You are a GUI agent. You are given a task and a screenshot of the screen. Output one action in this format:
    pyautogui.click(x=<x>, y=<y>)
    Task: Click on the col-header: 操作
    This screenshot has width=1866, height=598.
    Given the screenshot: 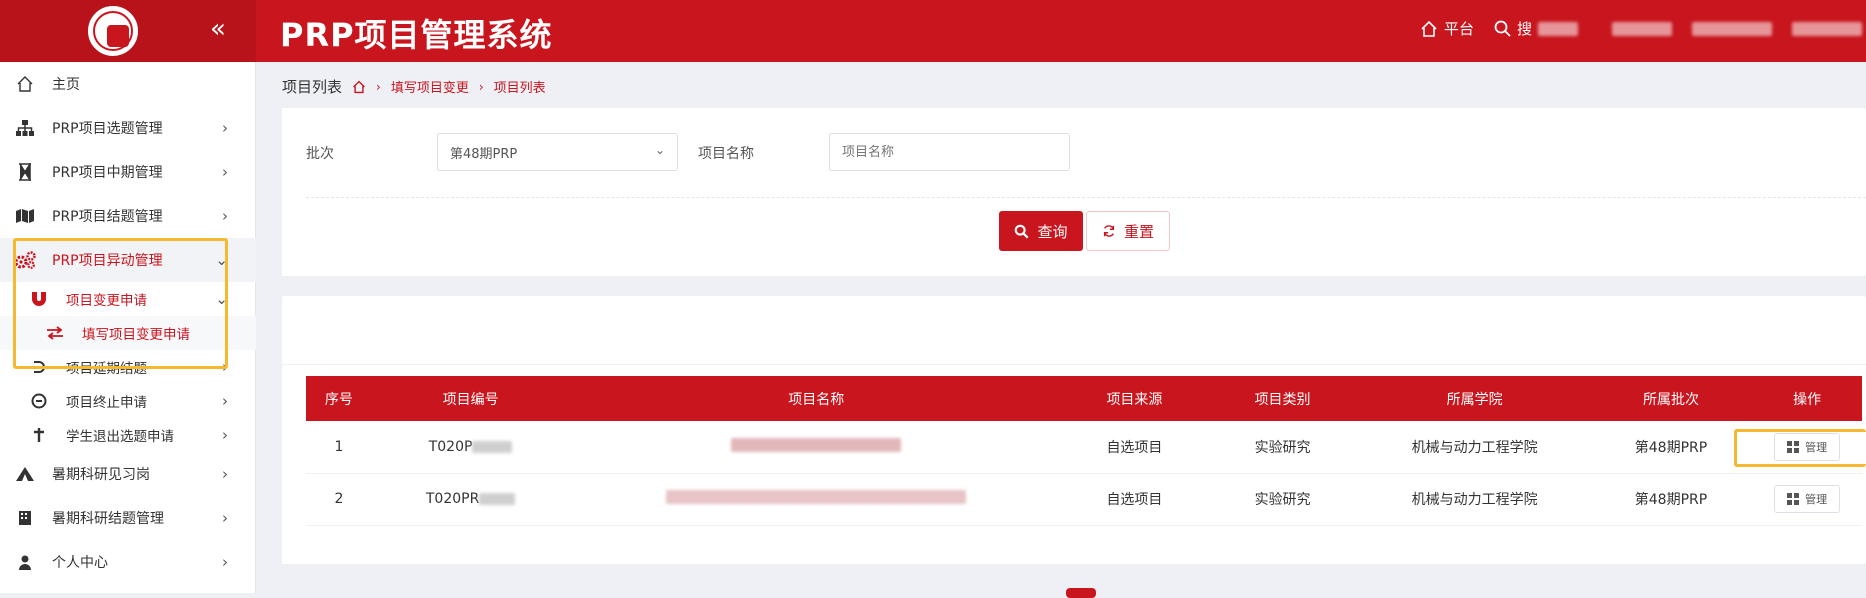 What is the action you would take?
    pyautogui.click(x=1807, y=398)
    